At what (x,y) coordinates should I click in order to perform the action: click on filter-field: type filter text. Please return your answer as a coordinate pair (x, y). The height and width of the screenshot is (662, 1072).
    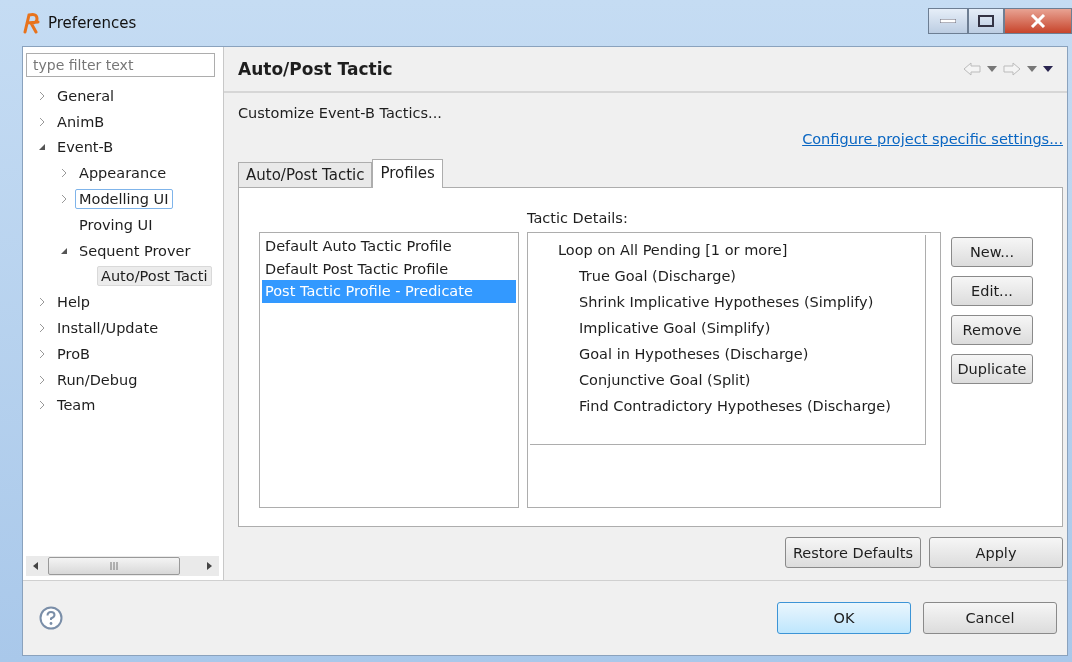
    Looking at the image, I should click on (120, 65).